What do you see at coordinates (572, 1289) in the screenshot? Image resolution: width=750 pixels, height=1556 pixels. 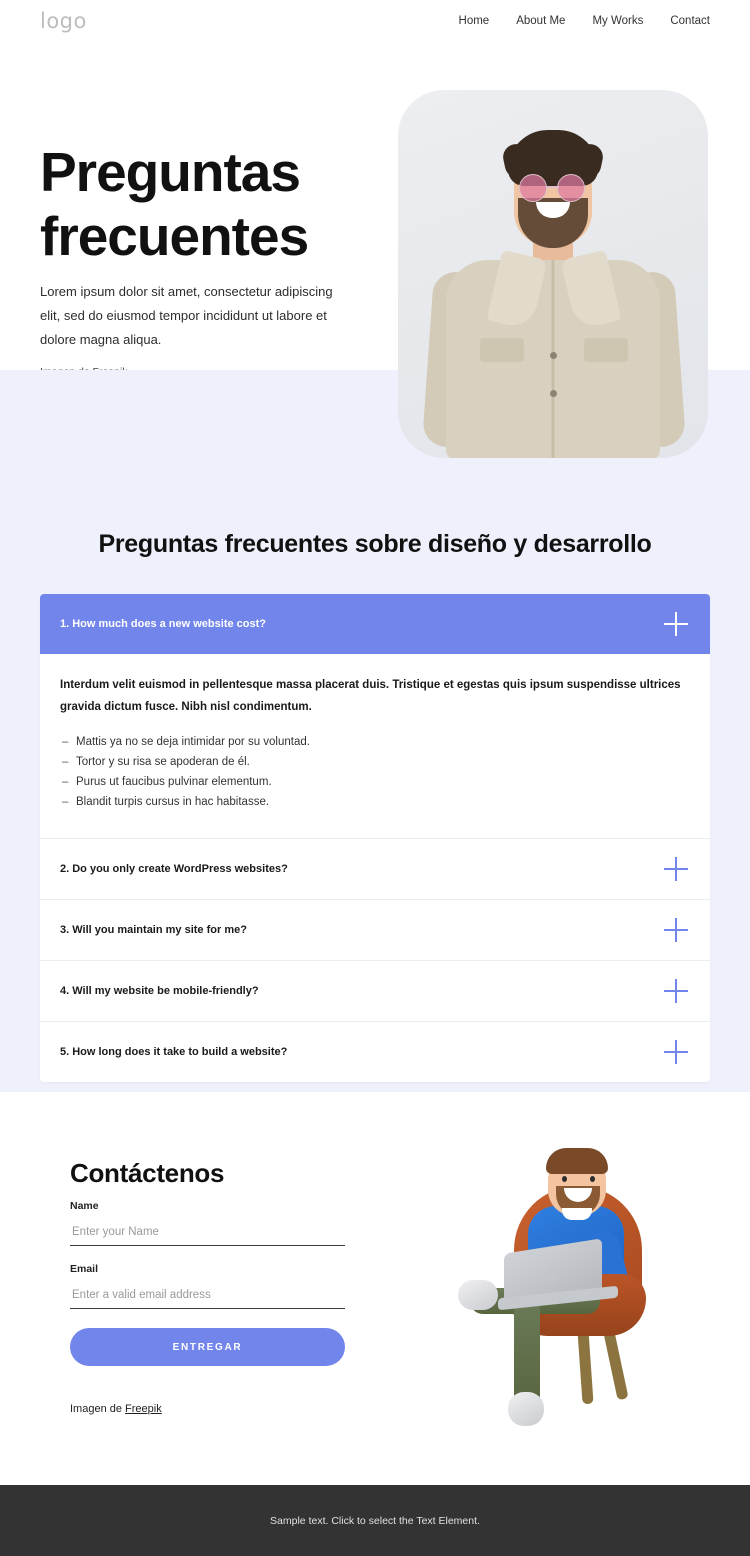 I see `contact-illustration` at bounding box center [572, 1289].